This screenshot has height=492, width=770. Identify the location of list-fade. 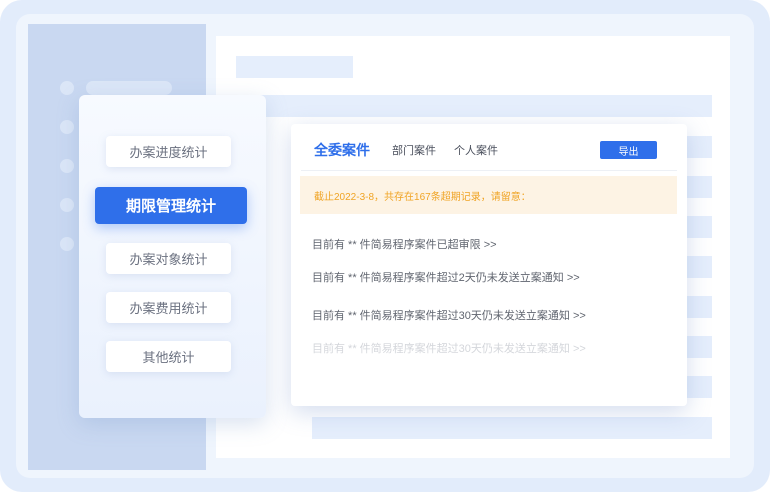
(489, 365).